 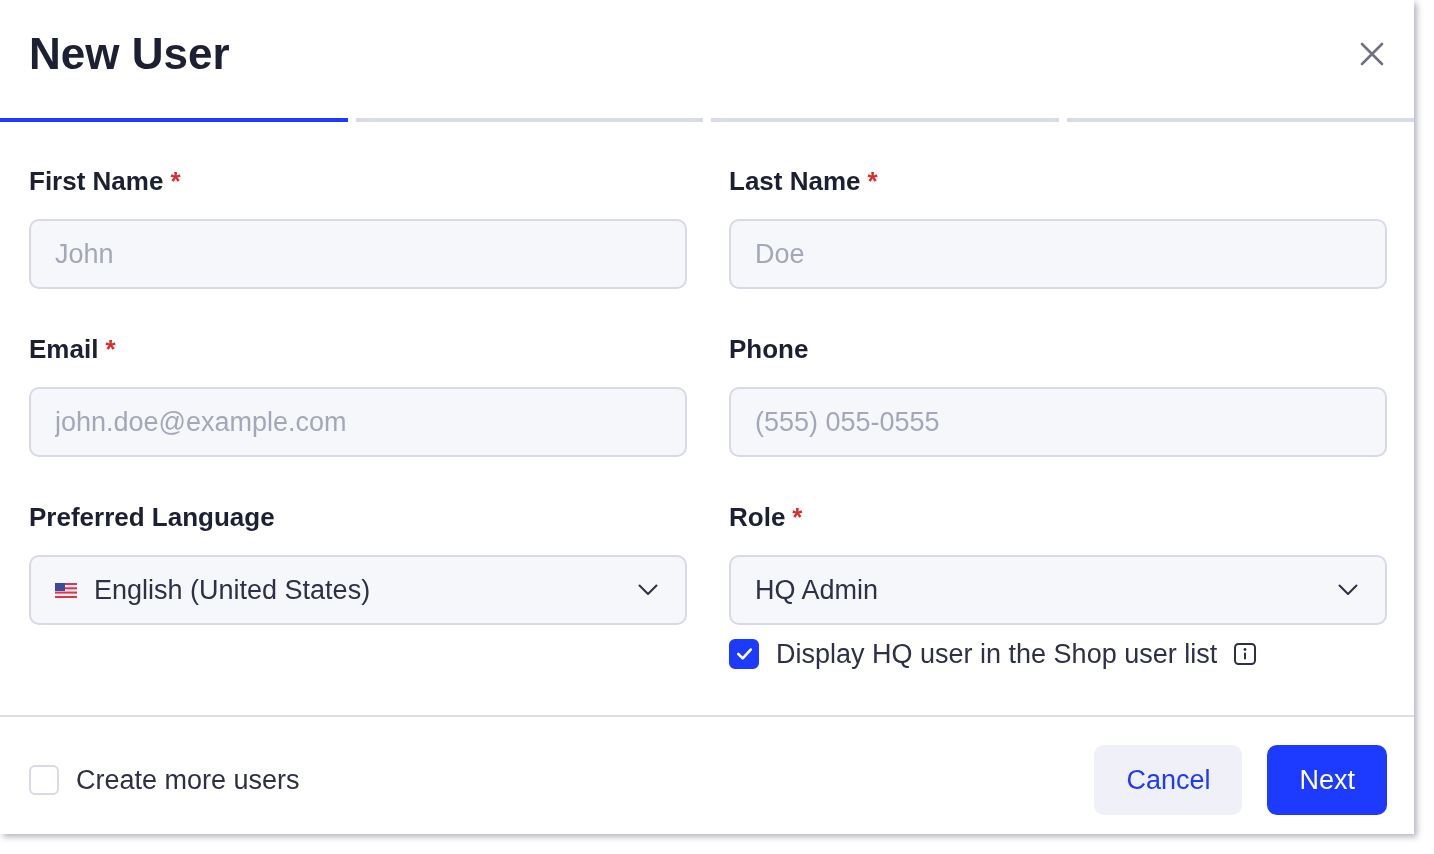 I want to click on text-input: Doe, so click(x=1058, y=254).